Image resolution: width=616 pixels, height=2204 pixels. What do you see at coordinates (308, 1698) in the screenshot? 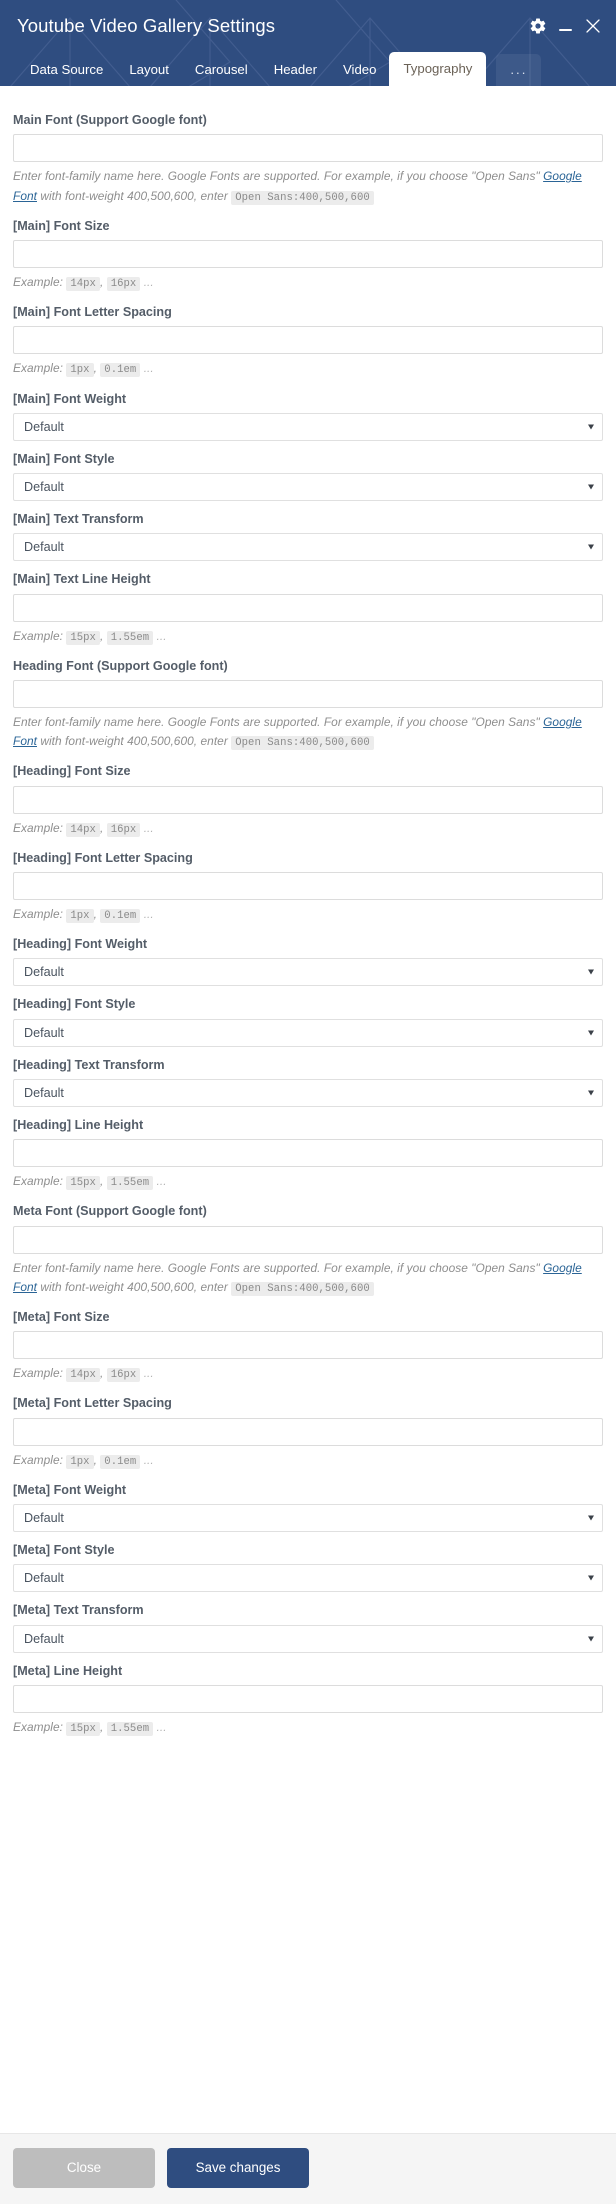
I see `input-meta-line-height` at bounding box center [308, 1698].